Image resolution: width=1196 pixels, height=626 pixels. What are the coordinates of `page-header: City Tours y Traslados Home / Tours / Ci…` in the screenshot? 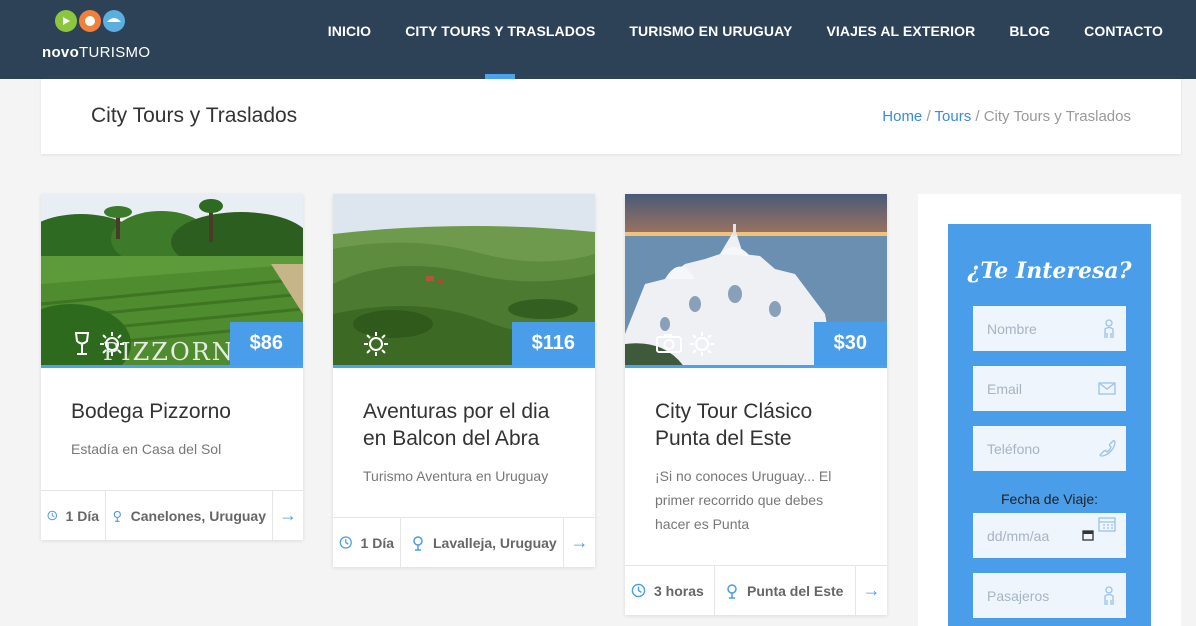 It's located at (611, 116).